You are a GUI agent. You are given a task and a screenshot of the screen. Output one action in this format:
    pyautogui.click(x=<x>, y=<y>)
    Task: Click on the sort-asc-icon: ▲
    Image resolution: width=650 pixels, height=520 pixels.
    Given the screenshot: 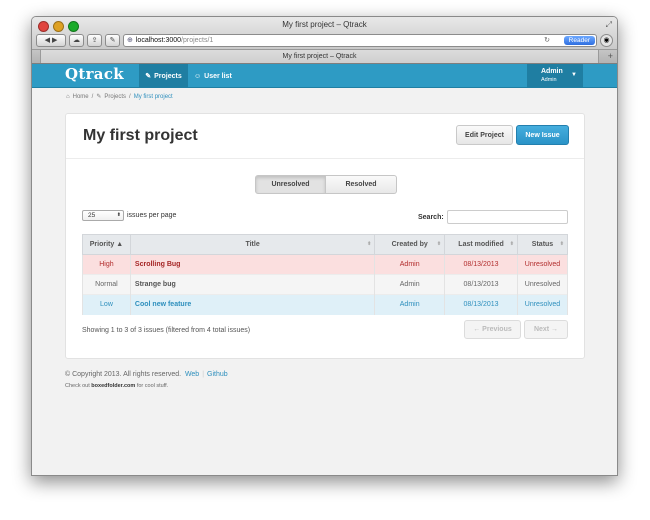 What is the action you would take?
    pyautogui.click(x=120, y=244)
    